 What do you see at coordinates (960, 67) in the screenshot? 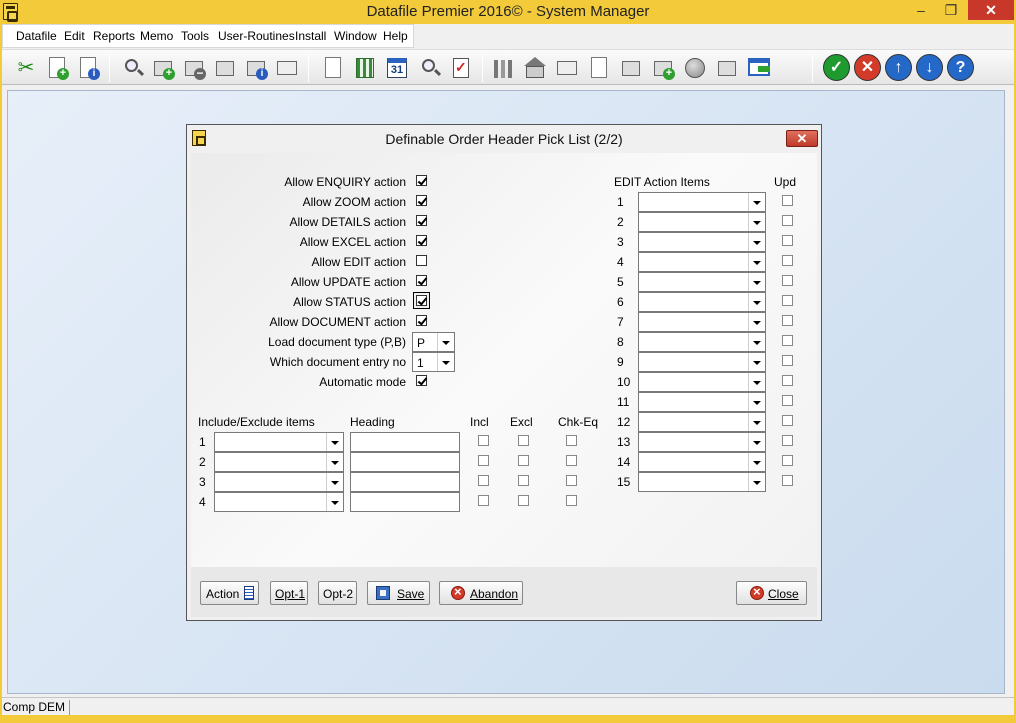
I see `help-icon: ?` at bounding box center [960, 67].